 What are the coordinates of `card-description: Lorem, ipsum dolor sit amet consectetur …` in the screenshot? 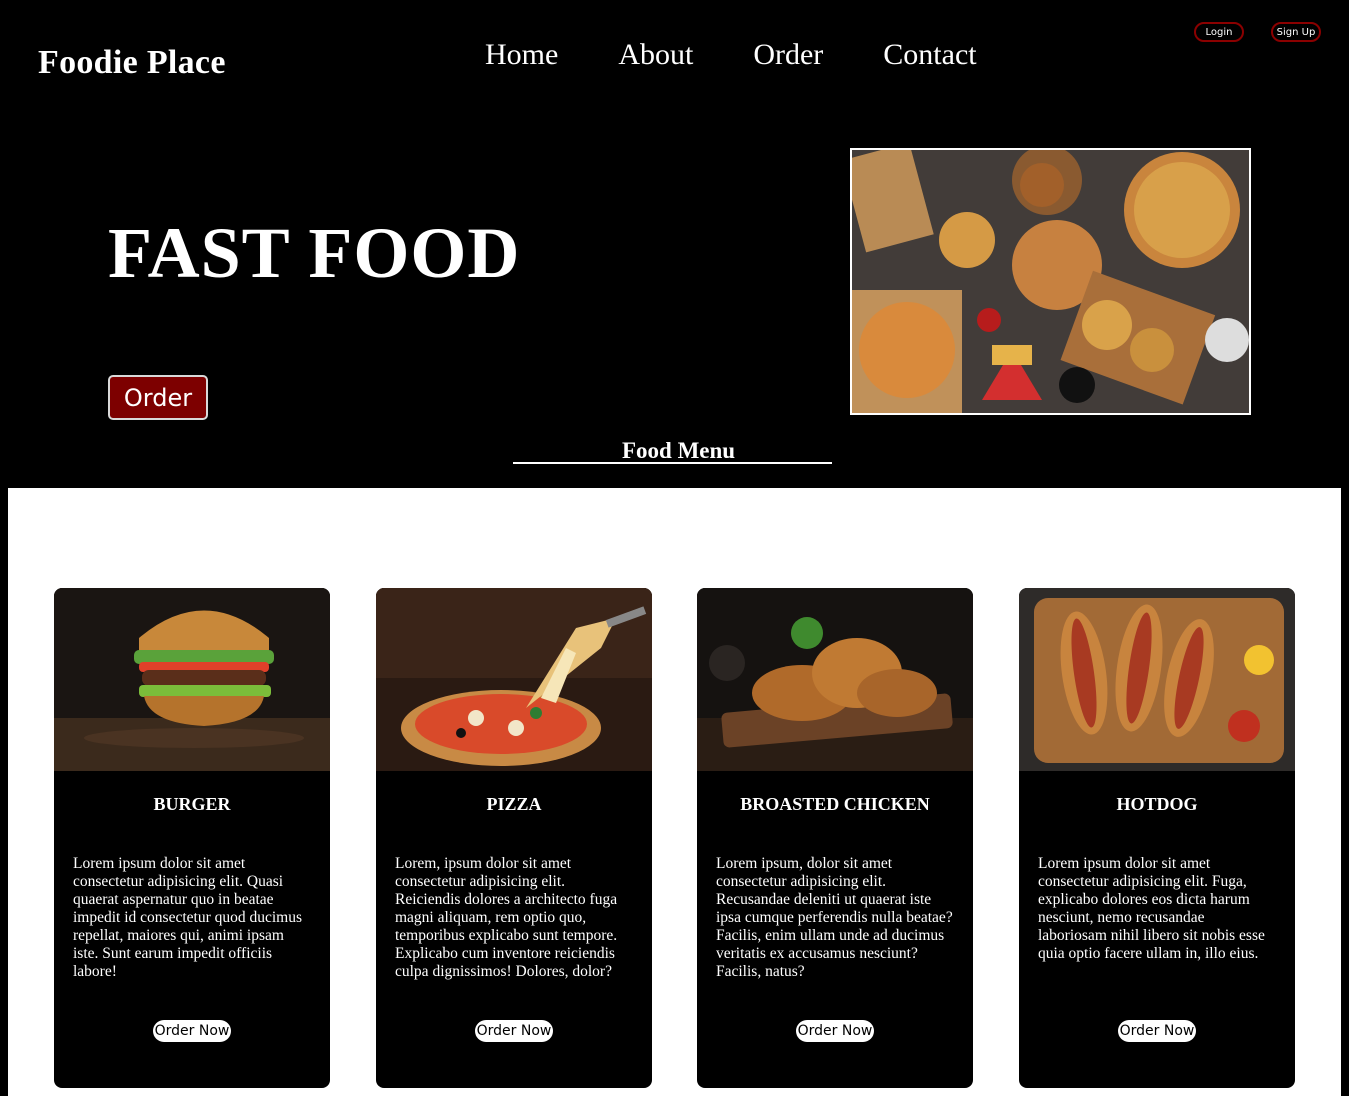 It's located at (506, 917).